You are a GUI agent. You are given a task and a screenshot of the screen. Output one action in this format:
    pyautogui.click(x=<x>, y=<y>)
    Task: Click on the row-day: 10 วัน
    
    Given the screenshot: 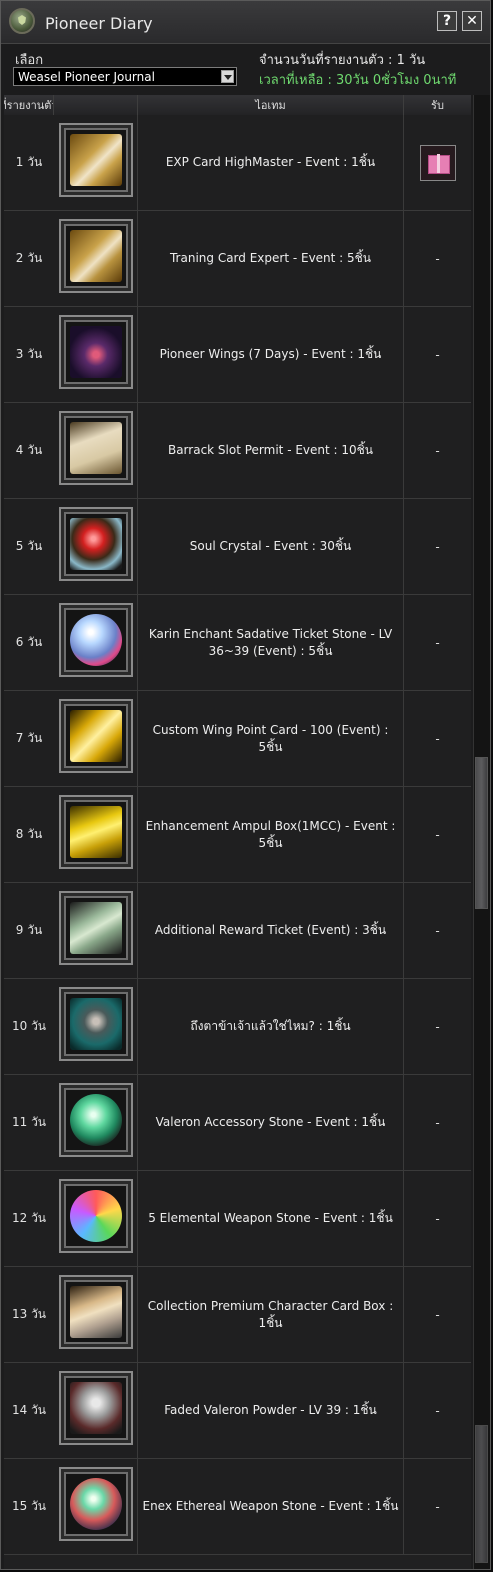 What is the action you would take?
    pyautogui.click(x=29, y=1026)
    